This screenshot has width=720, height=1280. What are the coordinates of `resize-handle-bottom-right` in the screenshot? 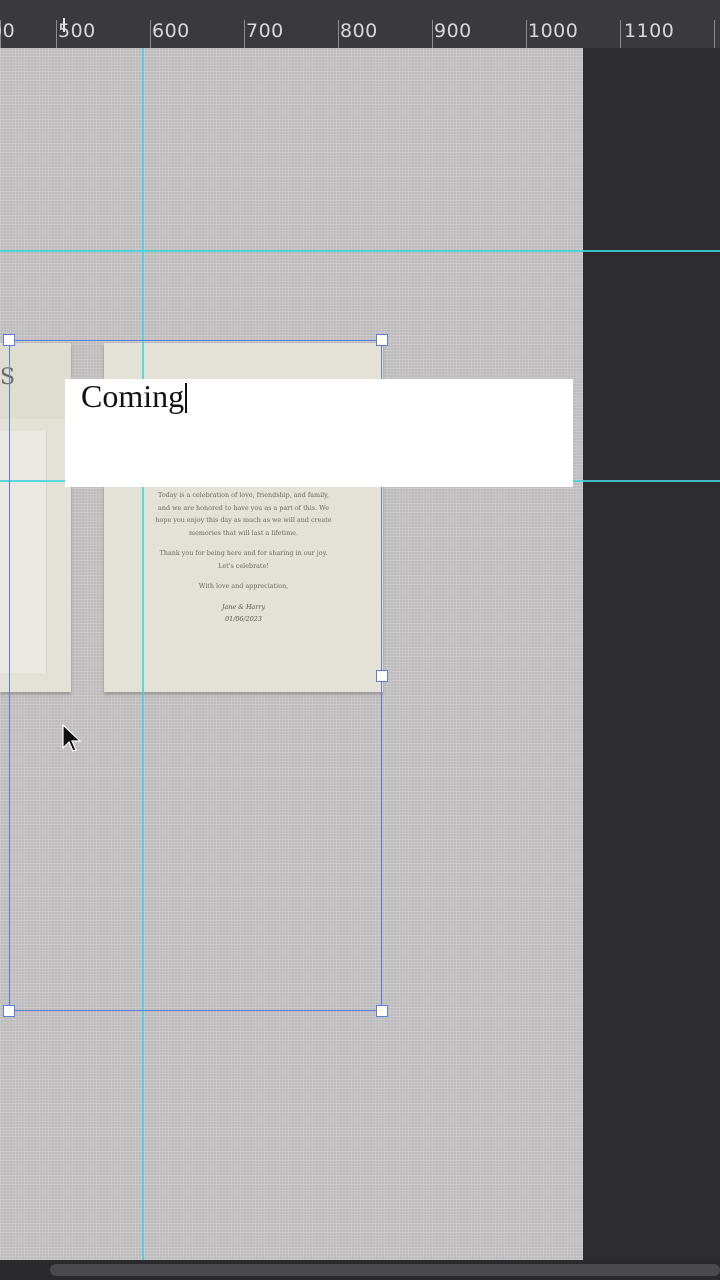 It's located at (382, 1011).